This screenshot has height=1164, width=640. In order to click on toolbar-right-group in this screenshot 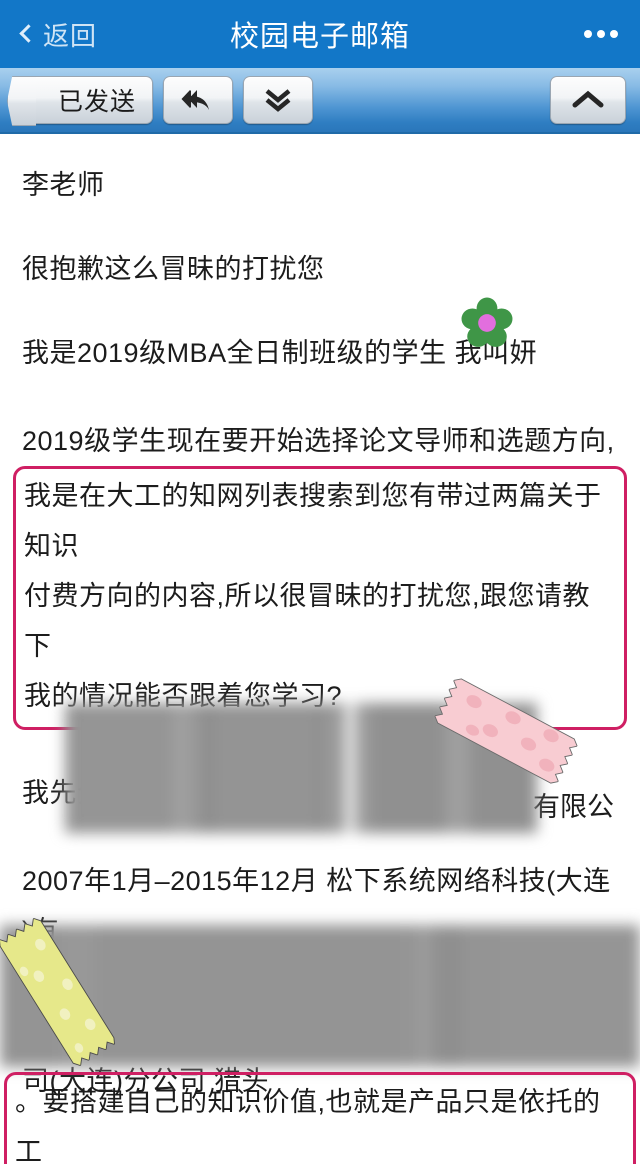, I will do `click(588, 100)`.